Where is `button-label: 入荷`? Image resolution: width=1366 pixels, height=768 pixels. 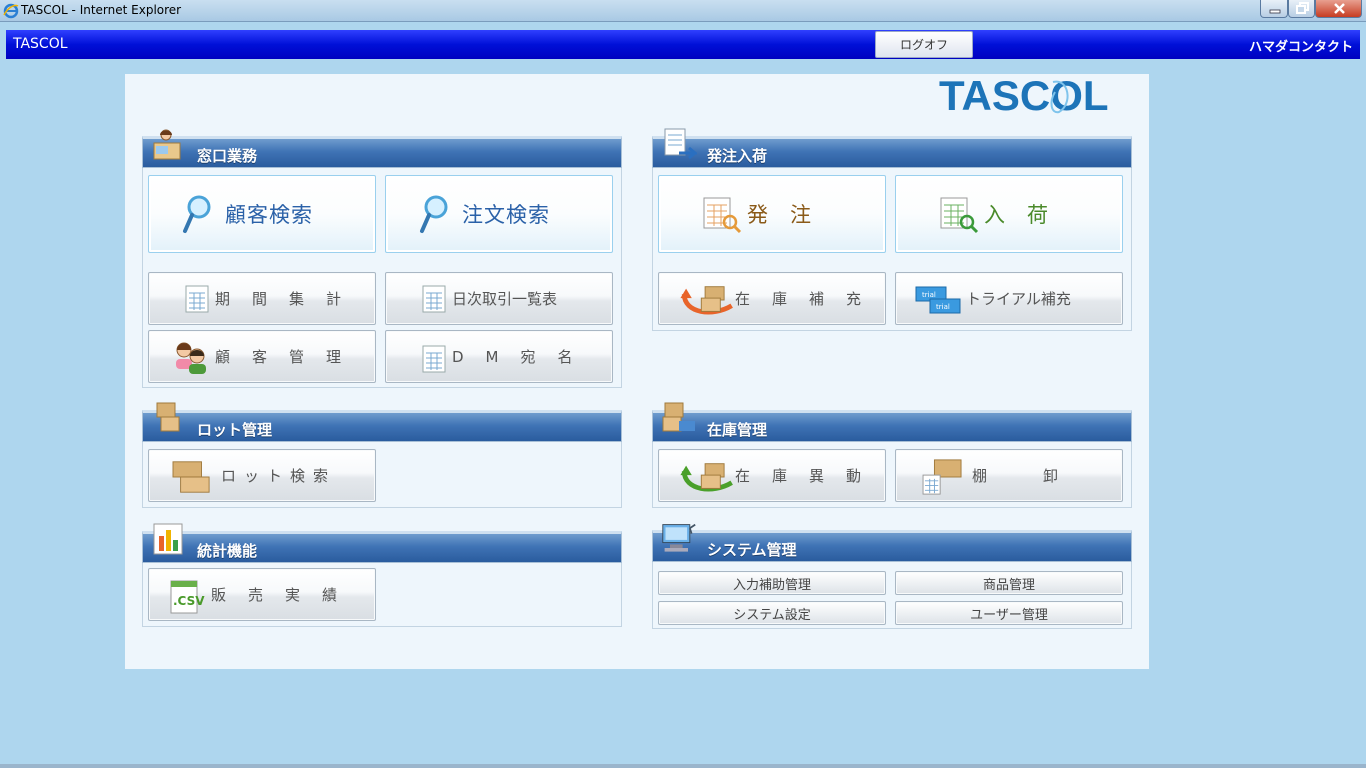
button-label: 入荷 is located at coordinates (1027, 215).